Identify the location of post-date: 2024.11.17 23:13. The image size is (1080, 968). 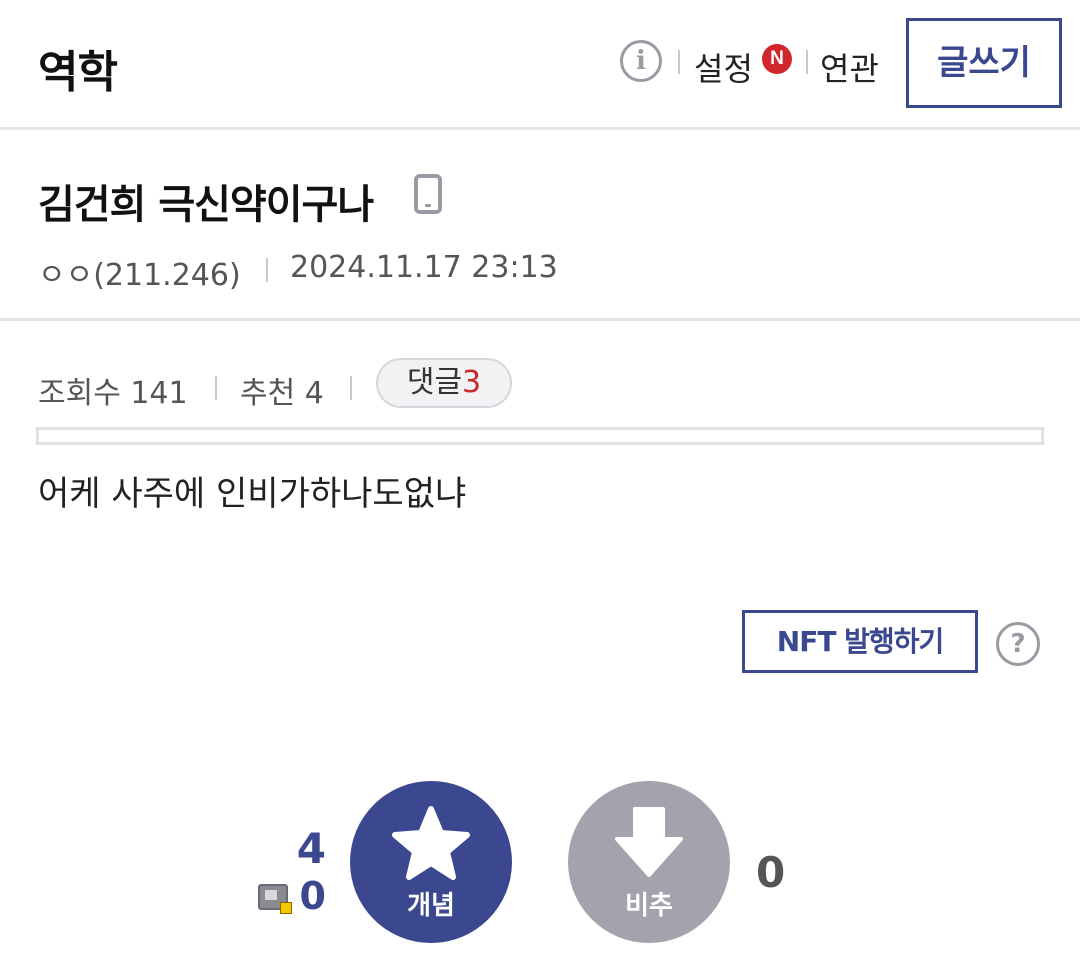
(424, 267).